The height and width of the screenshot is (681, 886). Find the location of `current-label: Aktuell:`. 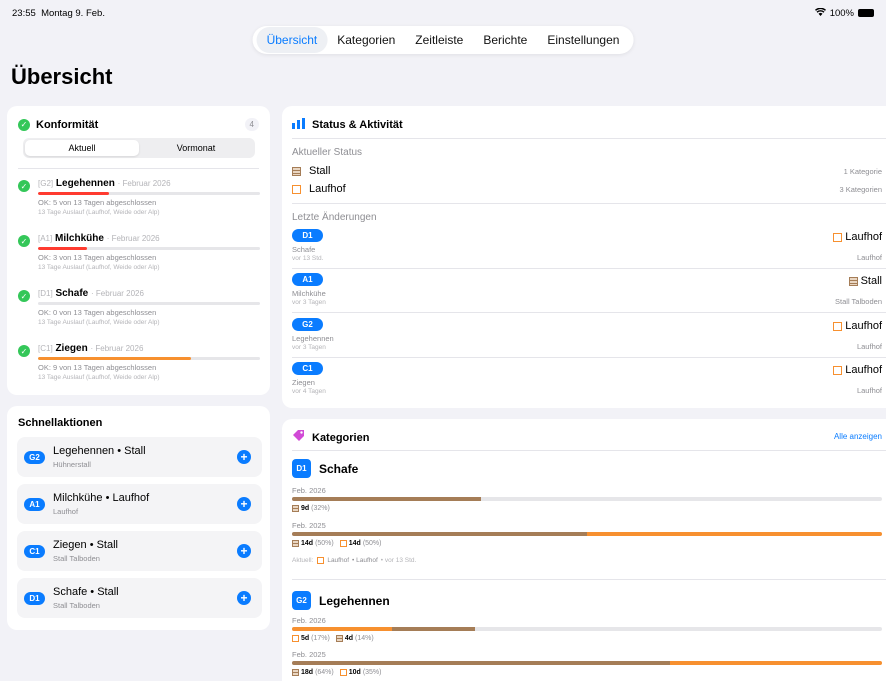

current-label: Aktuell: is located at coordinates (303, 560).